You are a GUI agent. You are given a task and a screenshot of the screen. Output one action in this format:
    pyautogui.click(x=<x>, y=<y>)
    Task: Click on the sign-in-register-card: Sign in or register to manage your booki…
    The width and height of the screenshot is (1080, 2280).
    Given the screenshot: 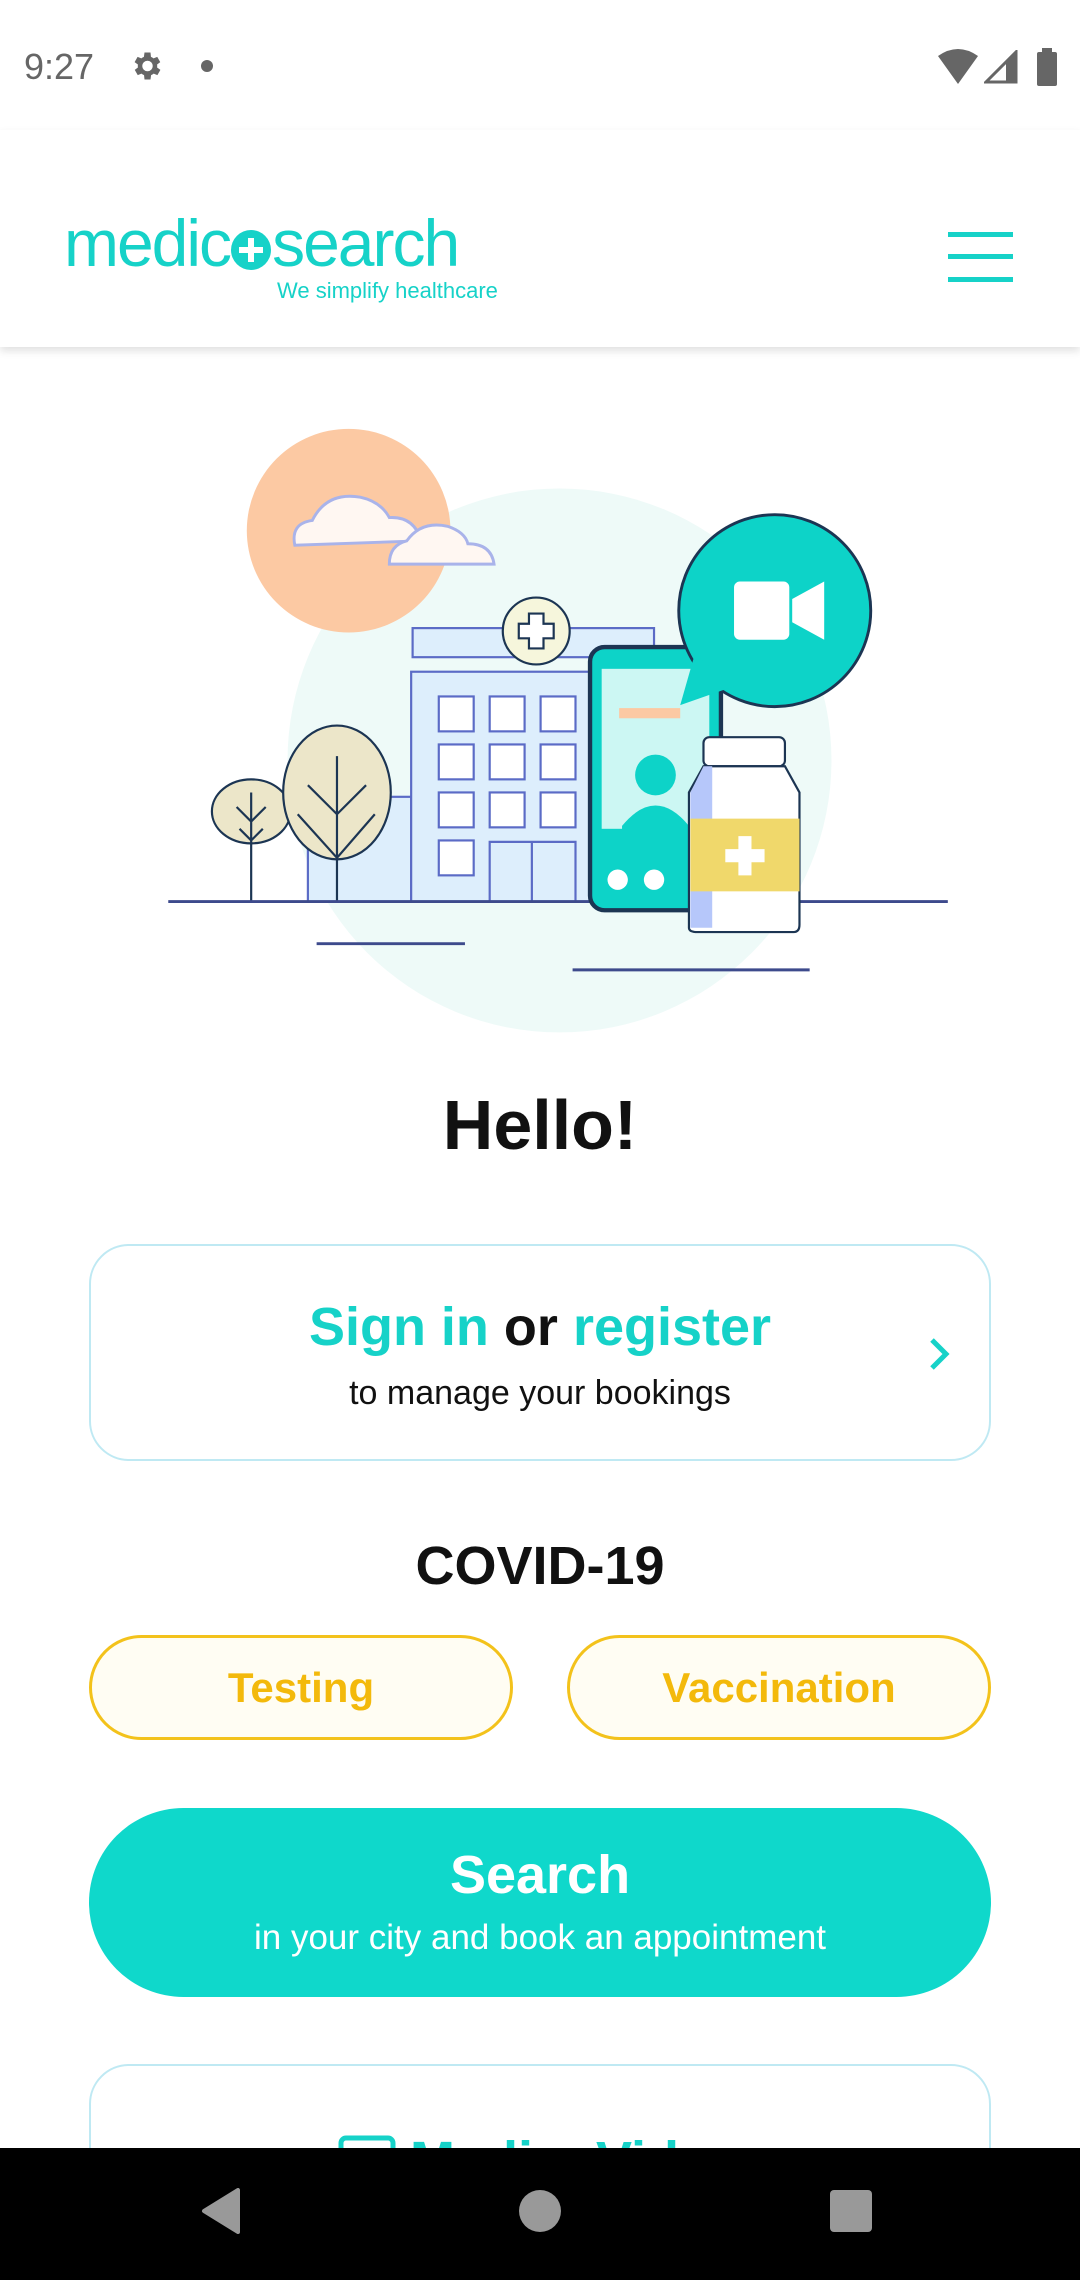 What is the action you would take?
    pyautogui.click(x=540, y=1352)
    